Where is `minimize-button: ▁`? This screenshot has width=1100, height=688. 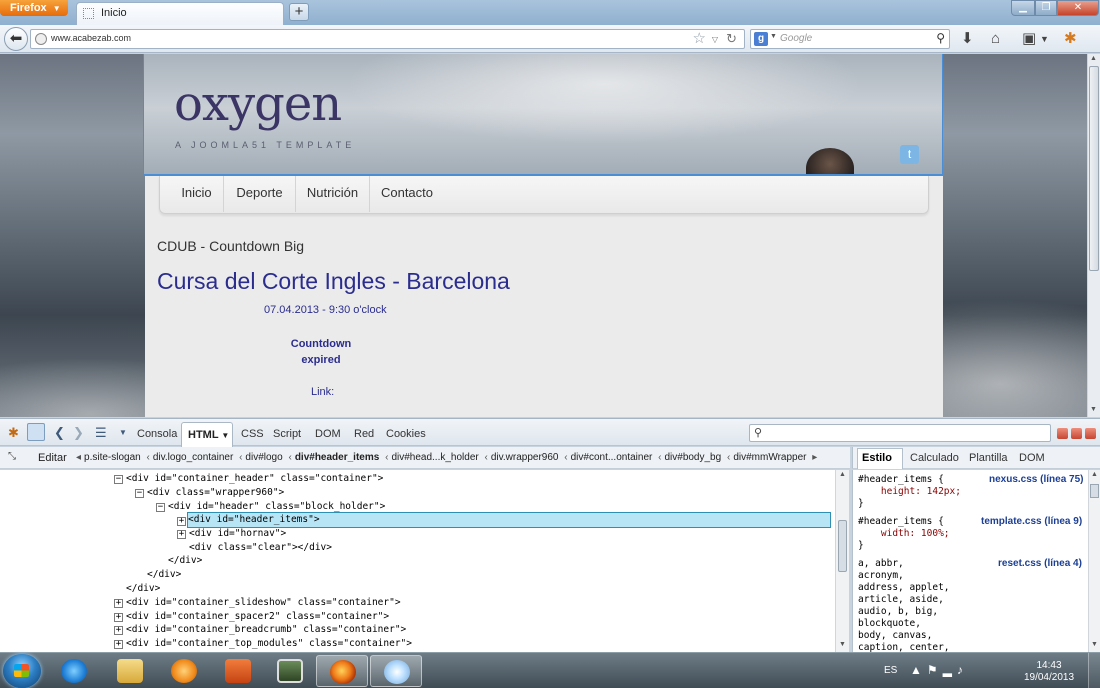
minimize-button: ▁ is located at coordinates (1023, 8).